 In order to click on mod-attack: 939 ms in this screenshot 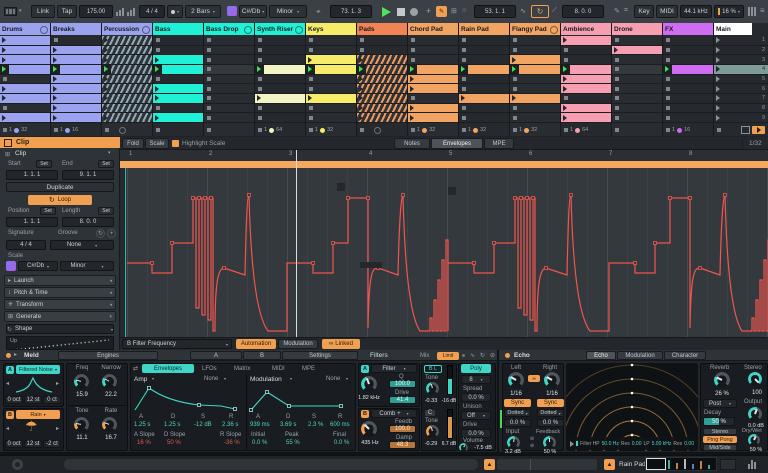, I will do `click(260, 425)`.